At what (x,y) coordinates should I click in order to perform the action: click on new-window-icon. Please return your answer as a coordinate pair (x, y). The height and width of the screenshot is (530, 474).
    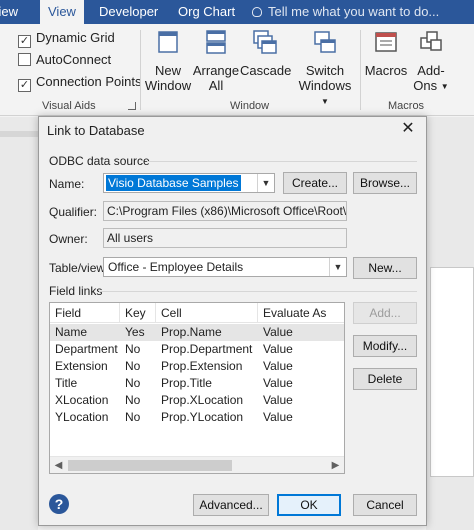
    Looking at the image, I should click on (168, 42).